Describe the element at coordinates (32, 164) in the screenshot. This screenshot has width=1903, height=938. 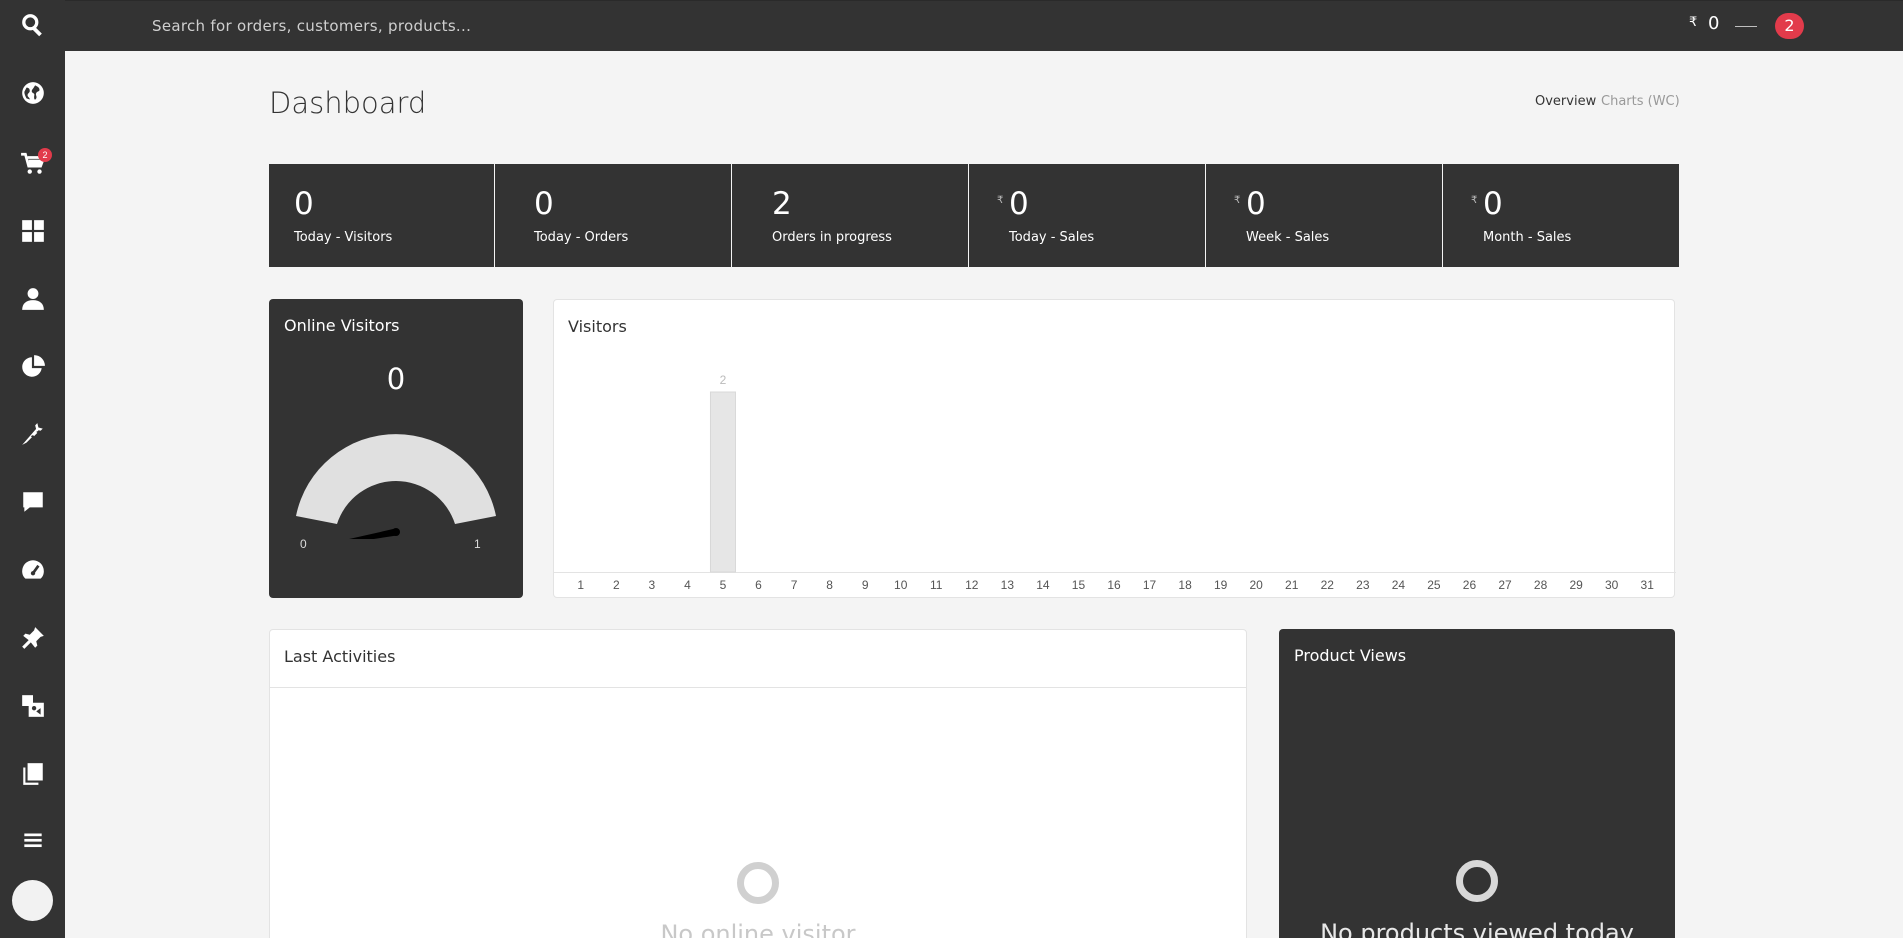
I see `cart-icon: 2` at that location.